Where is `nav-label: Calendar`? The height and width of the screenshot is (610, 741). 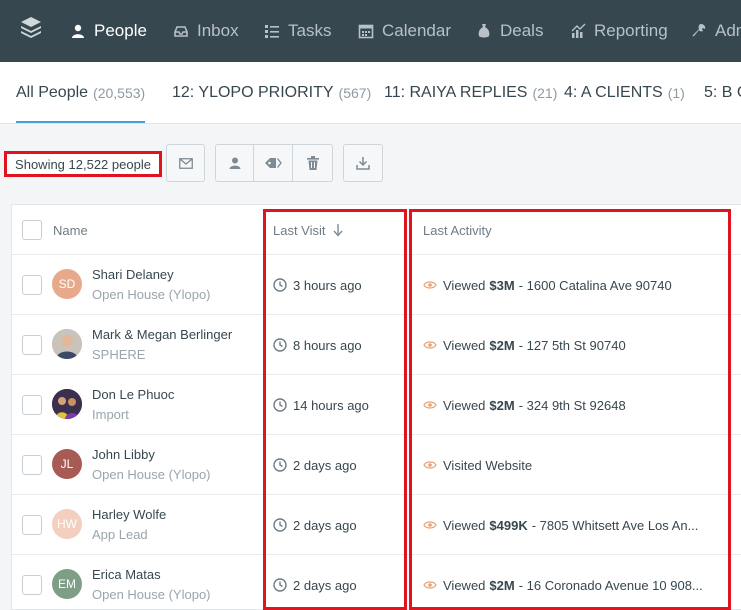
nav-label: Calendar is located at coordinates (416, 30).